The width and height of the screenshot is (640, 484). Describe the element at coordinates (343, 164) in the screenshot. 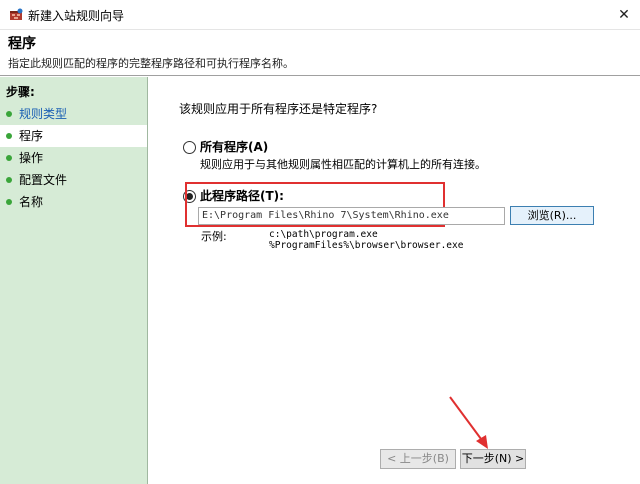

I see `all-programs-description: 规则应用于与其他规则属性相匹配的计算机上的所有连接。` at that location.